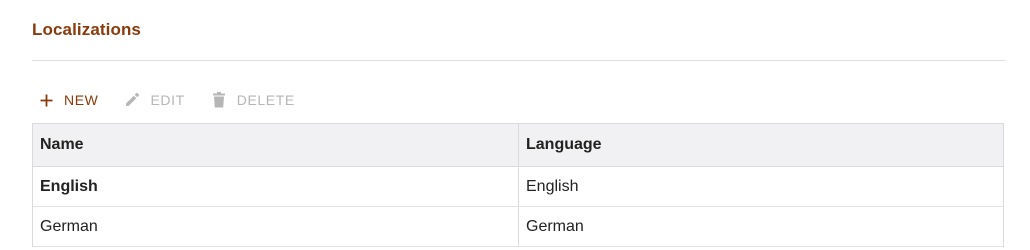 This screenshot has height=250, width=1030. What do you see at coordinates (276, 226) in the screenshot?
I see `table-cell-name: German` at bounding box center [276, 226].